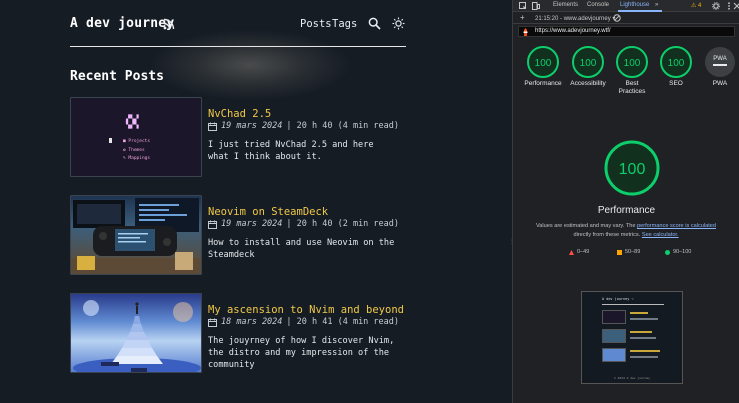 Image resolution: width=739 pixels, height=403 pixels. What do you see at coordinates (720, 83) in the screenshot?
I see `score-label: PWA` at bounding box center [720, 83].